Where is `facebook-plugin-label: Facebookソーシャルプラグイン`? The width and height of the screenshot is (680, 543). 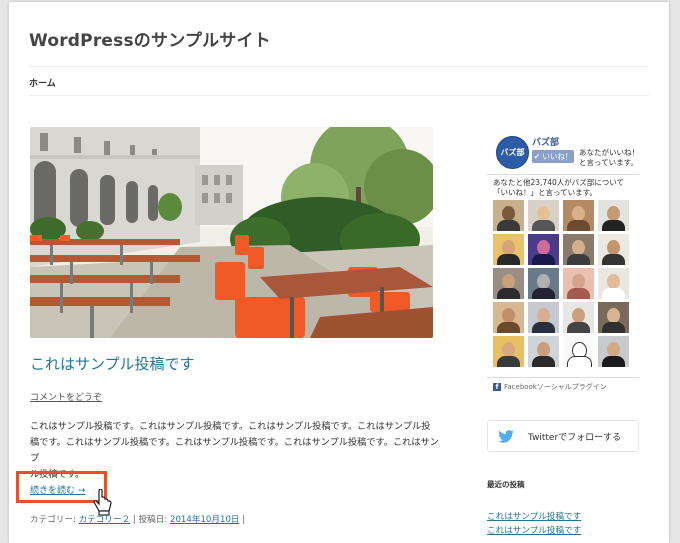
facebook-plugin-label: Facebookソーシャルプラグイン is located at coordinates (555, 387).